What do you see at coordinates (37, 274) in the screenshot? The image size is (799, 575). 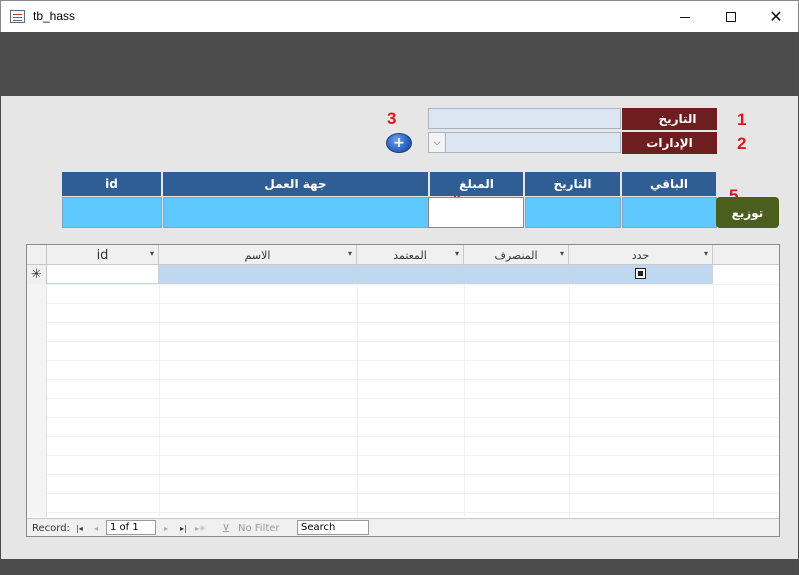 I see `new-record-icon: ✳` at bounding box center [37, 274].